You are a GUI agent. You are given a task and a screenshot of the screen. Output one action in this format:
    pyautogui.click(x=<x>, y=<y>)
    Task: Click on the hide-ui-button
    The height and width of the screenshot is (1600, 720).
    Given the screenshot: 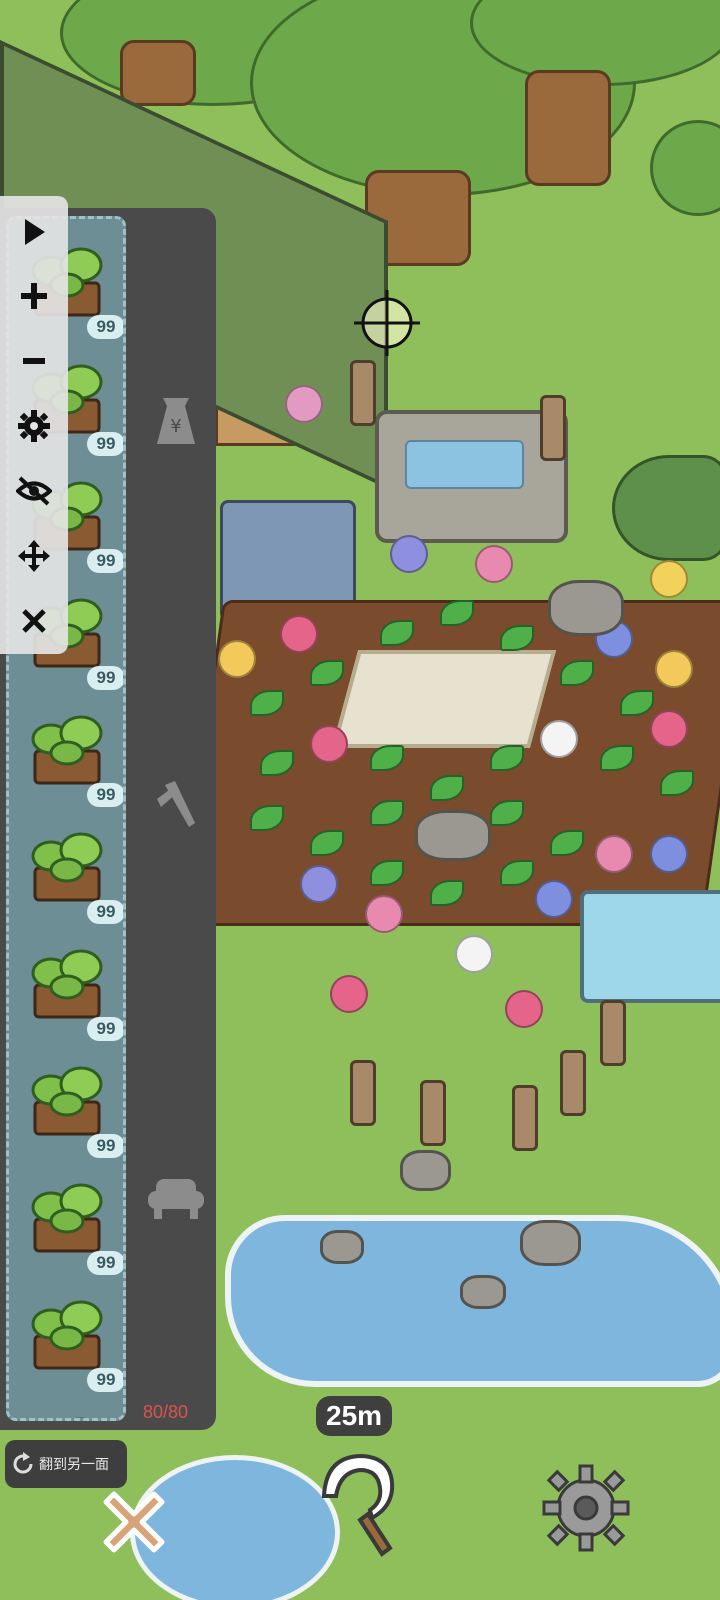 What is the action you would take?
    pyautogui.click(x=34, y=491)
    